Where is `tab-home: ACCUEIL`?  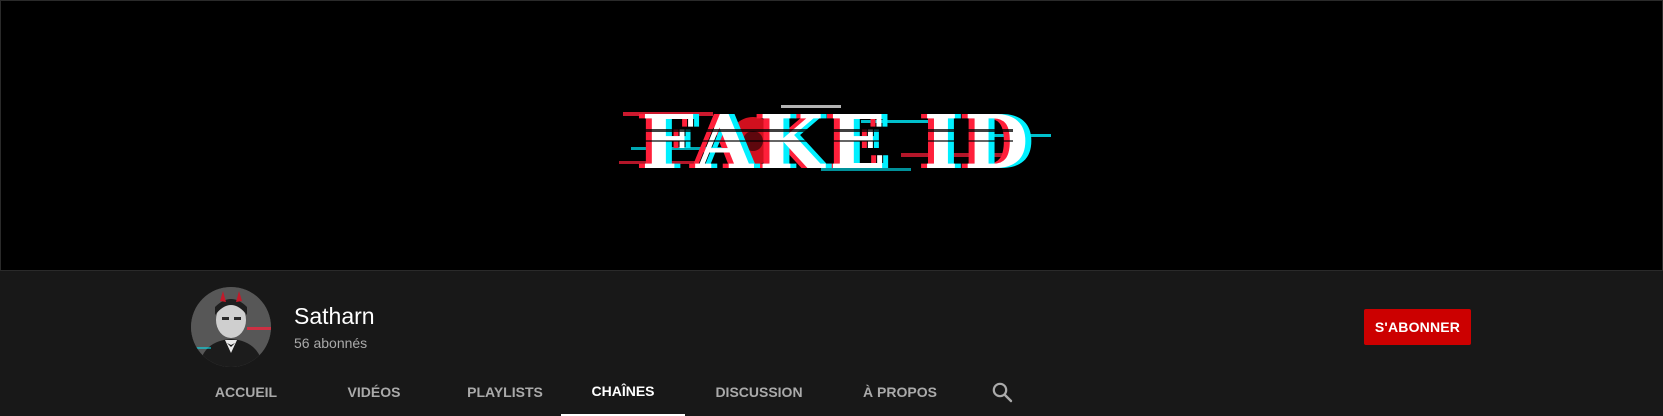
tab-home: ACCUEIL is located at coordinates (246, 392).